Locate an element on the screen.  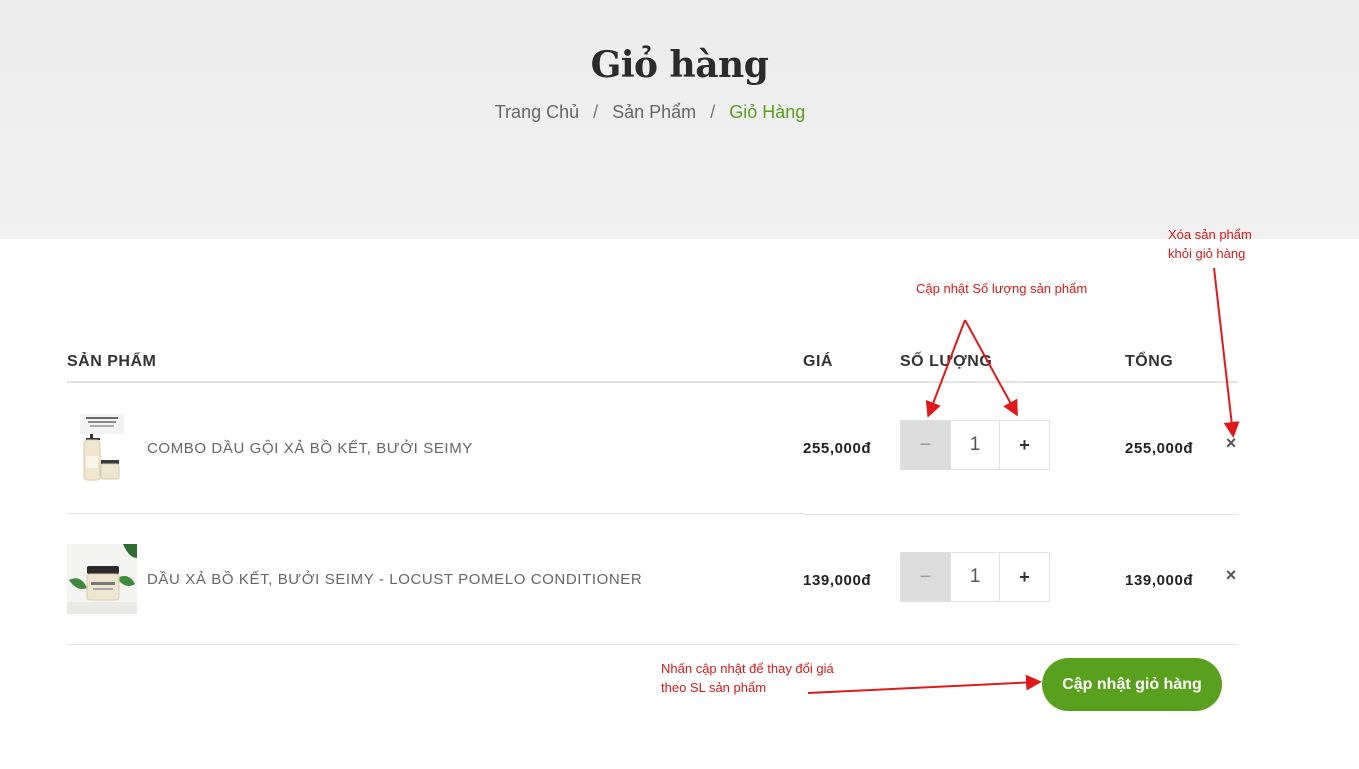
arrow-to-increase is located at coordinates (991, 368).